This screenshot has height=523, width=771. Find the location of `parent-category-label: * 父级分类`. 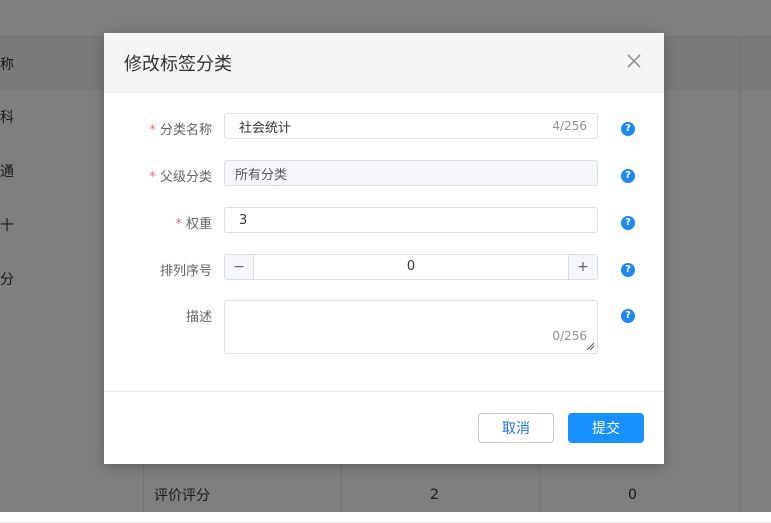

parent-category-label: * 父级分类 is located at coordinates (158, 175).